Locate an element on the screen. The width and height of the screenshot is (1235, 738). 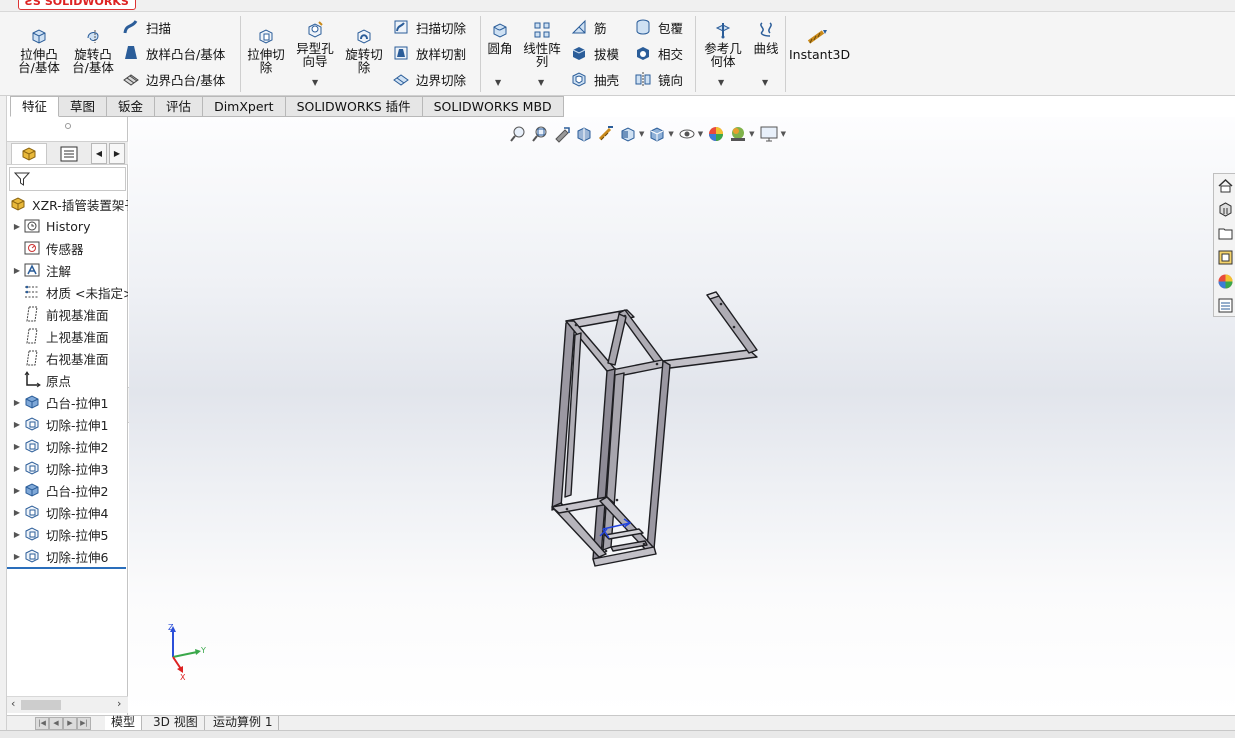
prev-tab-icon: ◀ is located at coordinates (56, 723).